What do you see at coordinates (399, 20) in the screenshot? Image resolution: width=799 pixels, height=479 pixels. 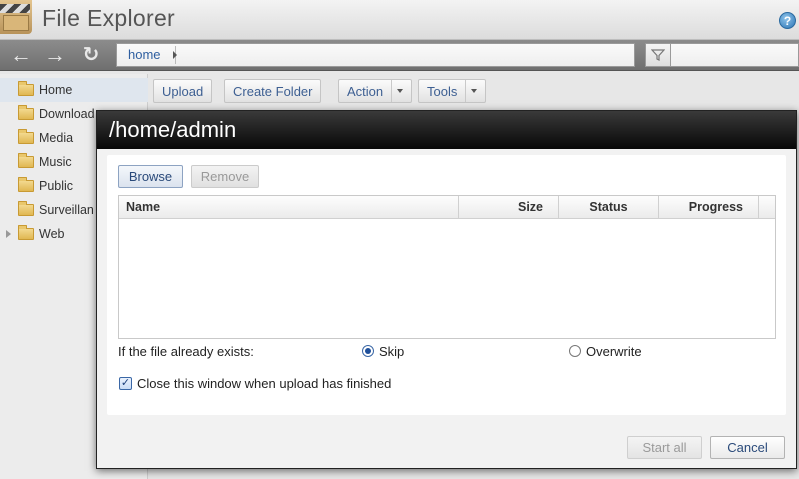 I see `title-bar: File Explorer ?` at bounding box center [399, 20].